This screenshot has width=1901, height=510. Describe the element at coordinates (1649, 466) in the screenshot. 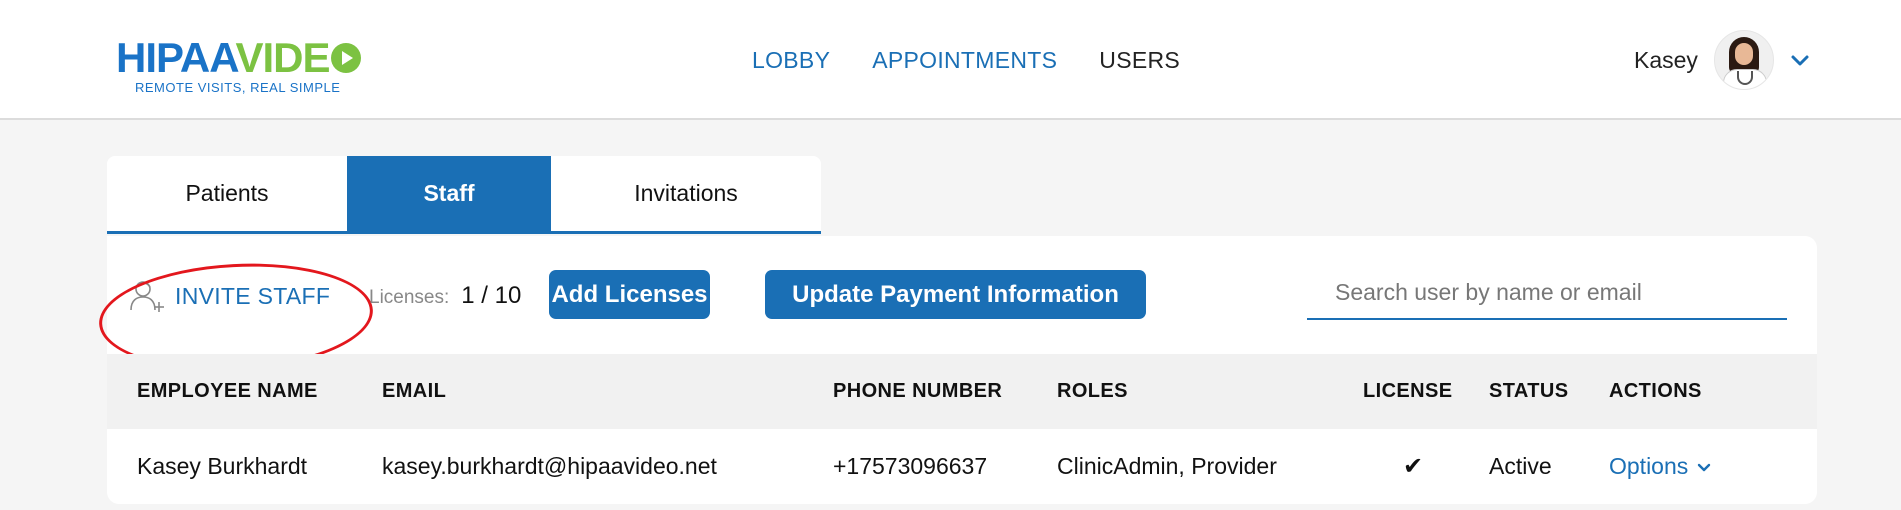

I see `options-label: Options` at that location.